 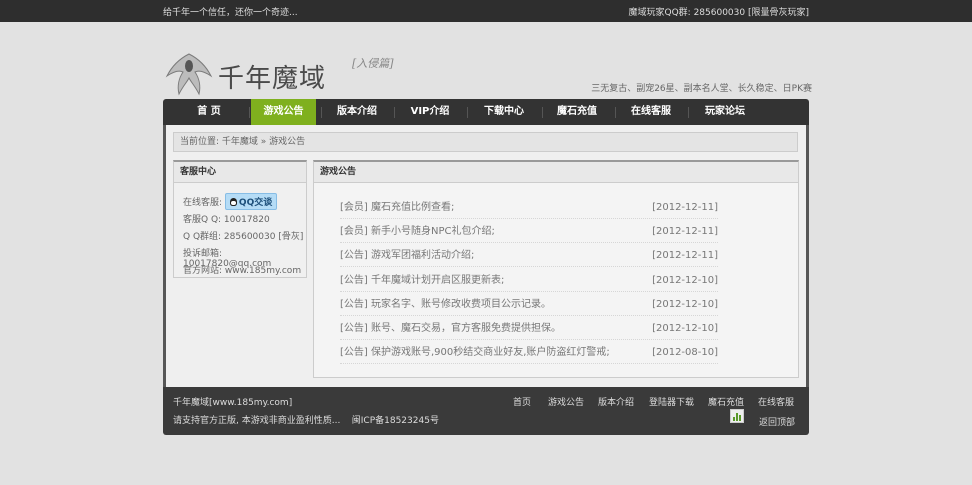 What do you see at coordinates (529, 232) in the screenshot?
I see `news-item: [会员] 新手小号随身NPC礼包介绍; [2012-12-11]` at bounding box center [529, 232].